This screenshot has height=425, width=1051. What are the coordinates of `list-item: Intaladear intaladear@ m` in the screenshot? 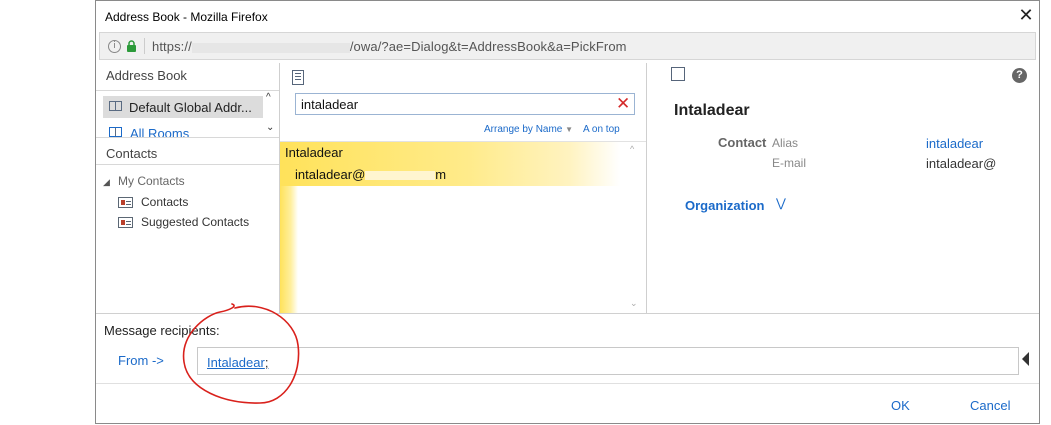 It's located at (450, 164).